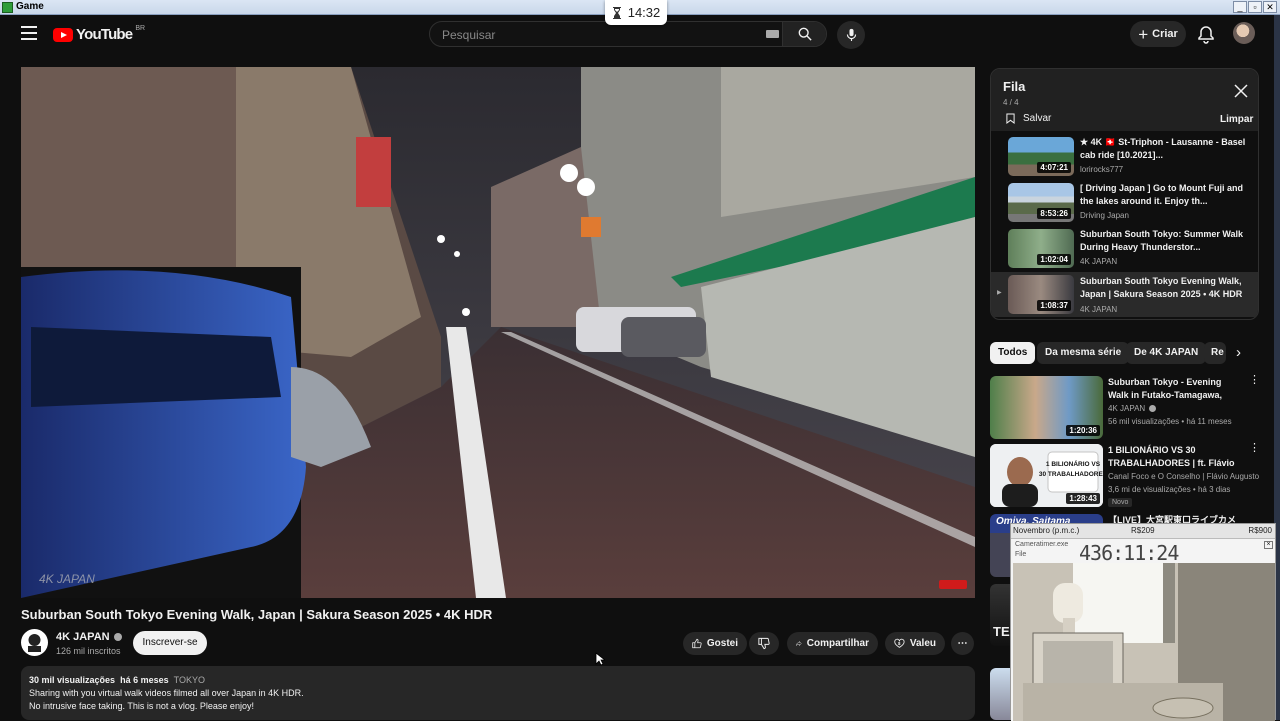  What do you see at coordinates (1170, 421) in the screenshot?
I see `recommendation-meta: 56 mil visualizações • há 11 meses` at bounding box center [1170, 421].